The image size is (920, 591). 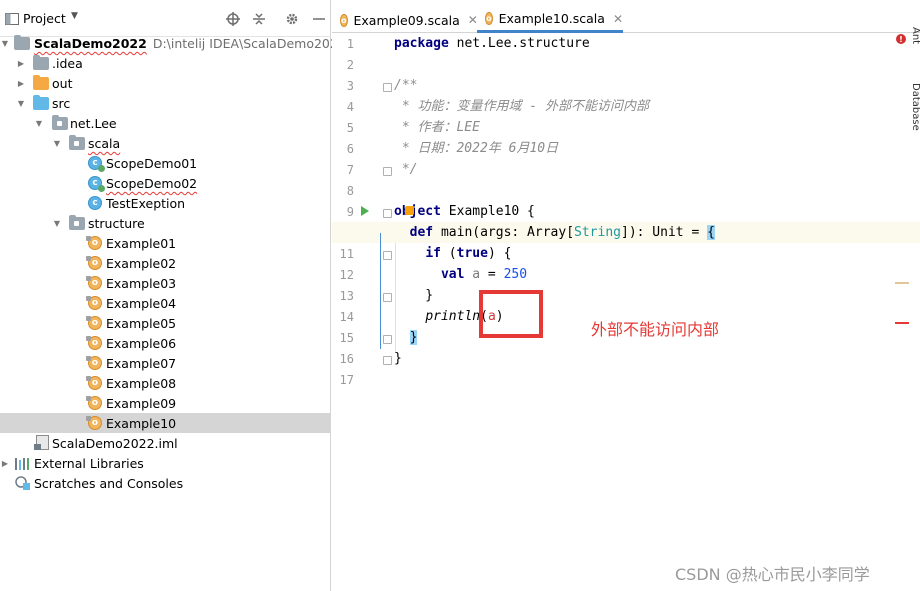 I want to click on editor-tab-bar: o Example09.scala ✕ o Example10.scala ✕, so click(x=626, y=16).